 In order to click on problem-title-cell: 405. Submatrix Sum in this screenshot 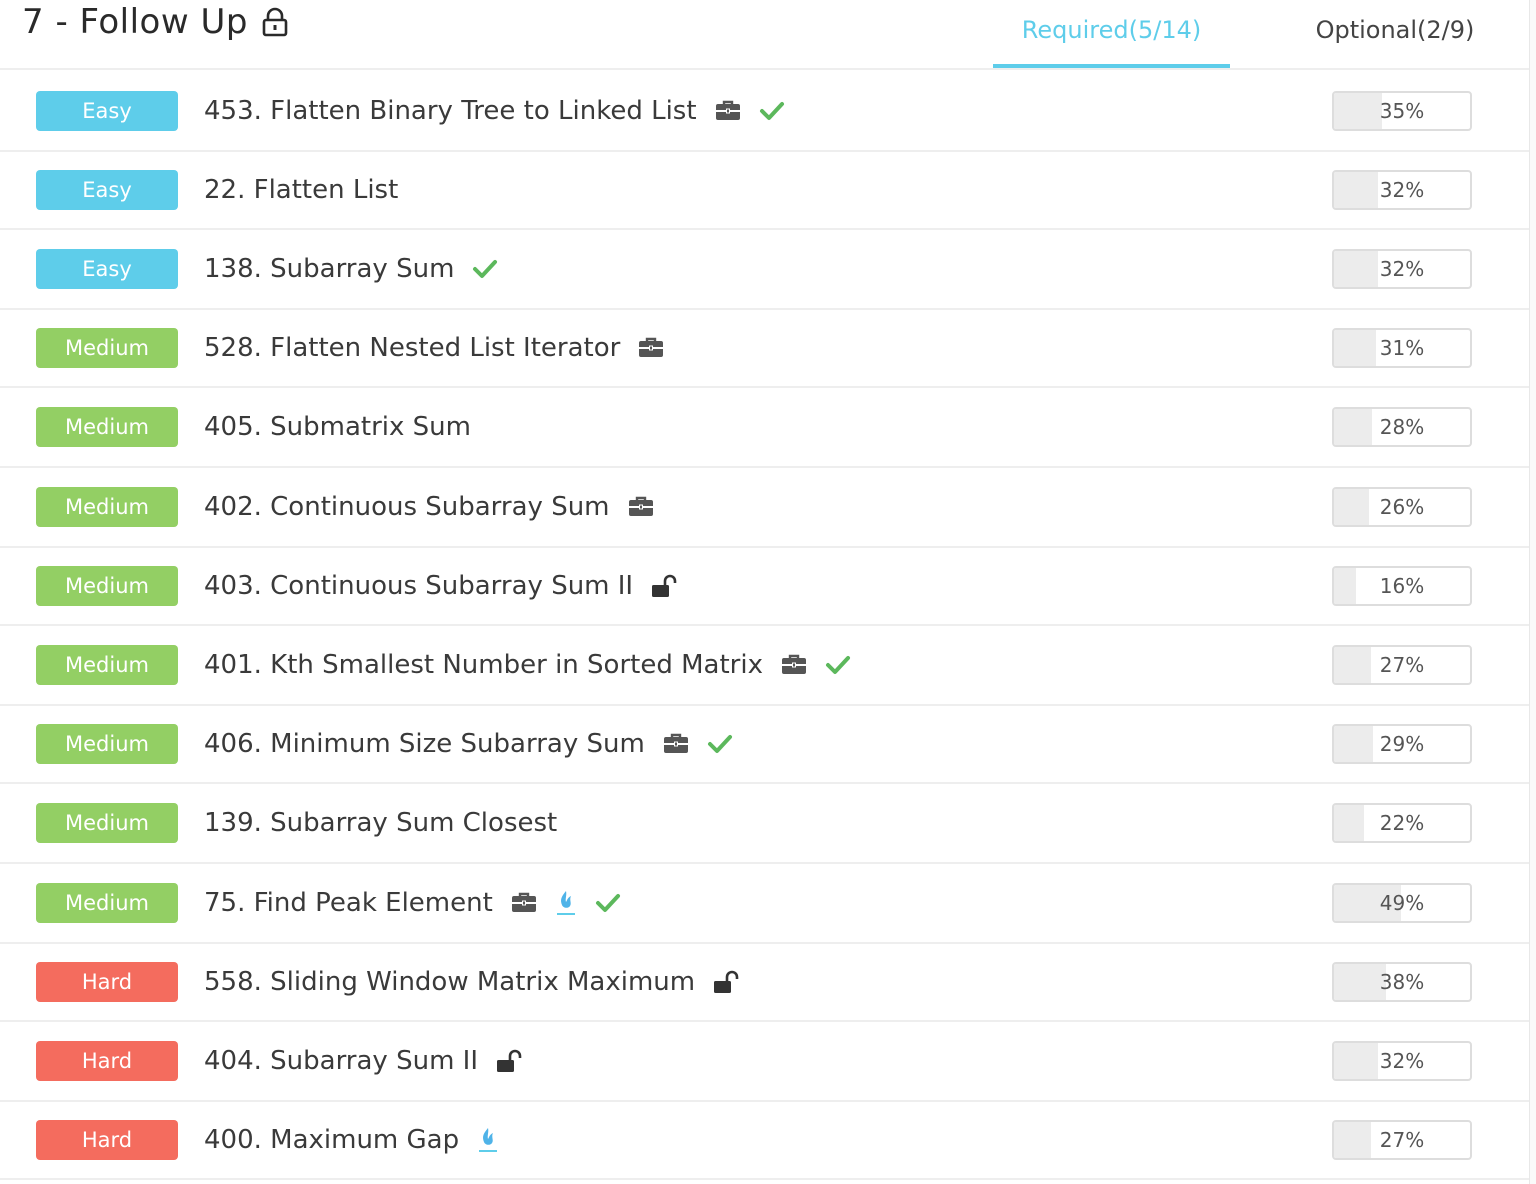, I will do `click(337, 427)`.